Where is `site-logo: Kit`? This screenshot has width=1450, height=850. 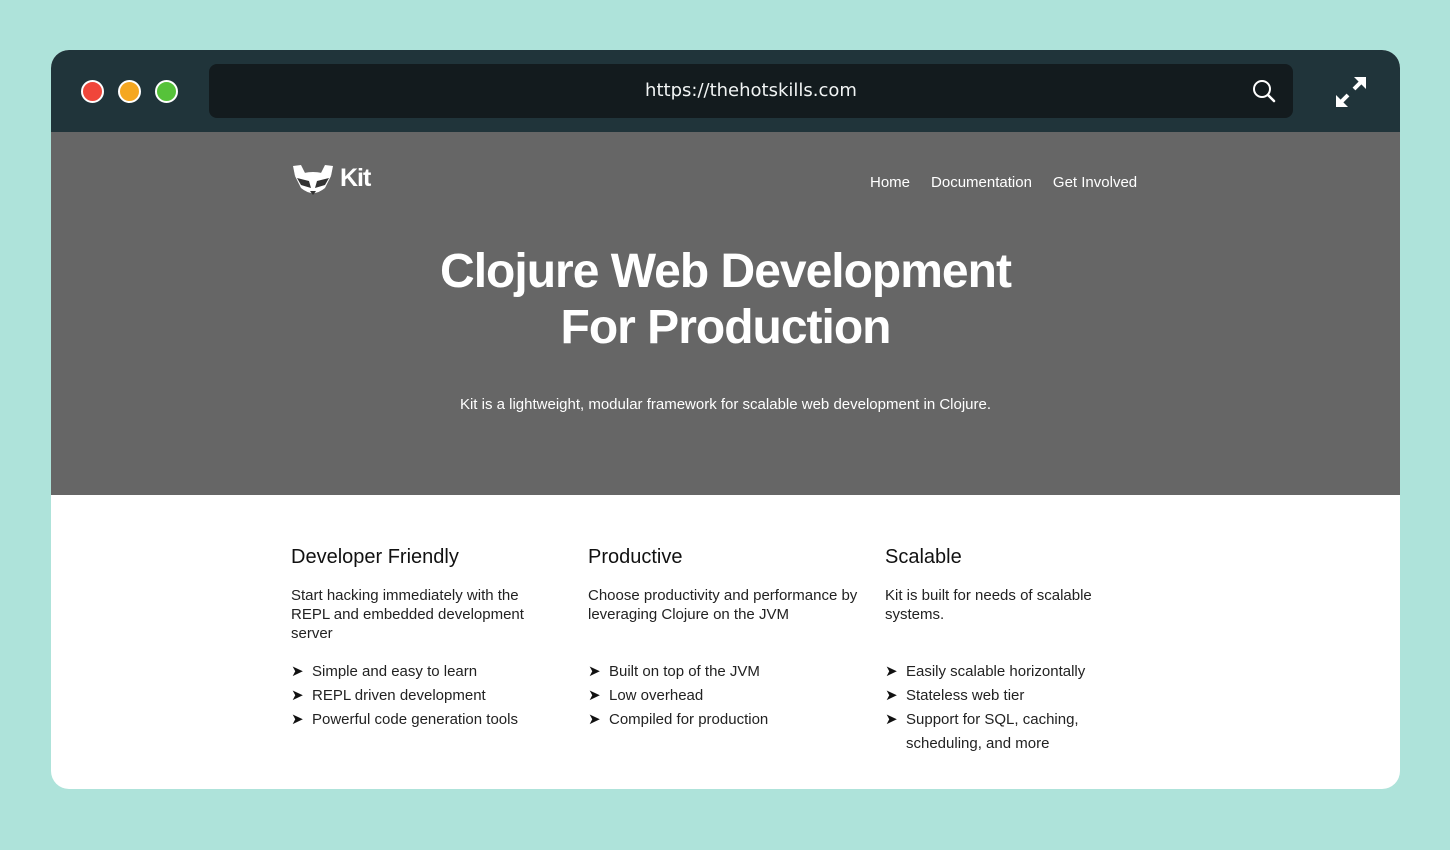
site-logo: Kit is located at coordinates (341, 180).